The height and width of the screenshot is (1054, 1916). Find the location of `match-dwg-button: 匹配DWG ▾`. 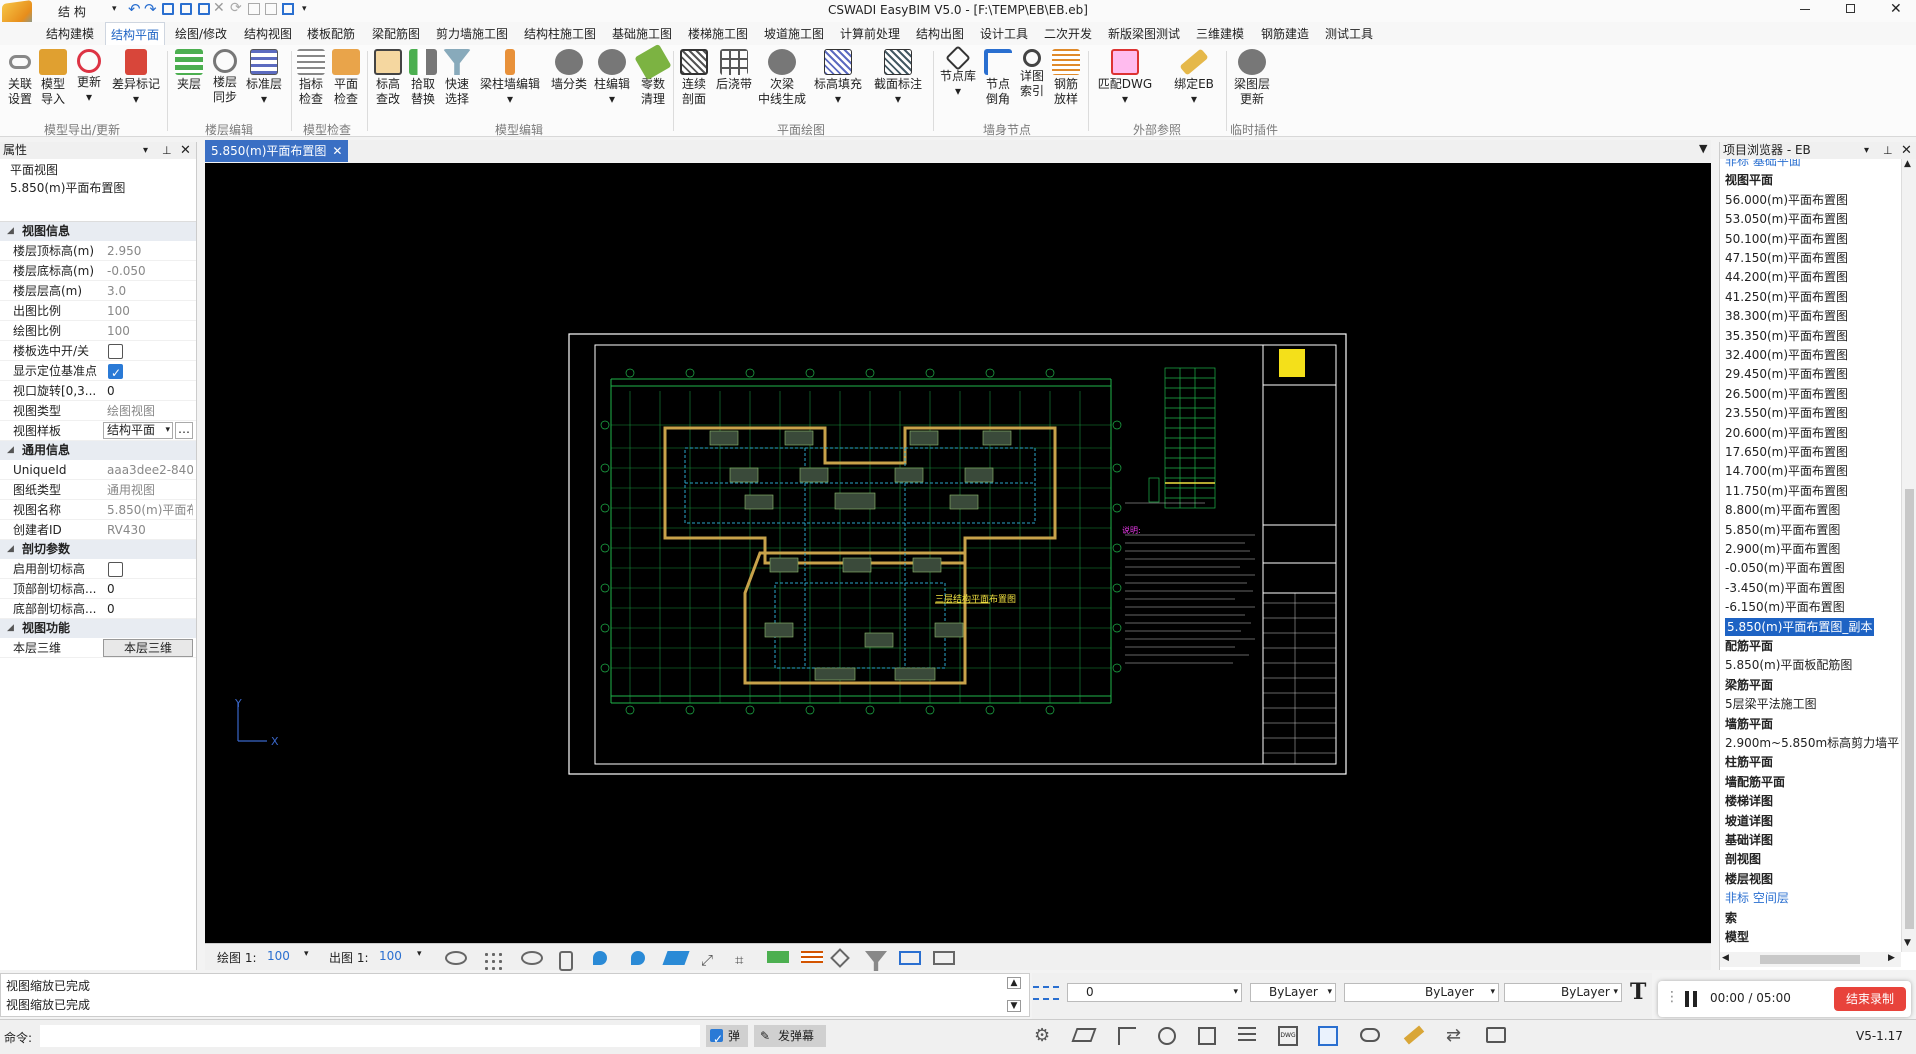

match-dwg-button: 匹配DWG ▾ is located at coordinates (1125, 78).